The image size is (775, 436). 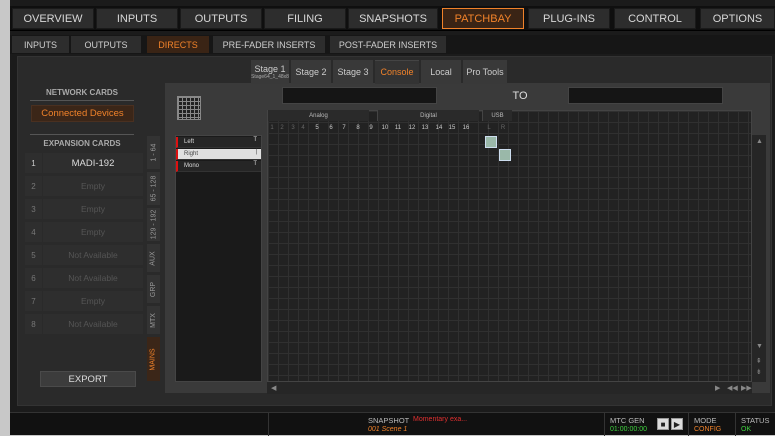 What do you see at coordinates (505, 155) in the screenshot?
I see `patch-point-right-usb-r` at bounding box center [505, 155].